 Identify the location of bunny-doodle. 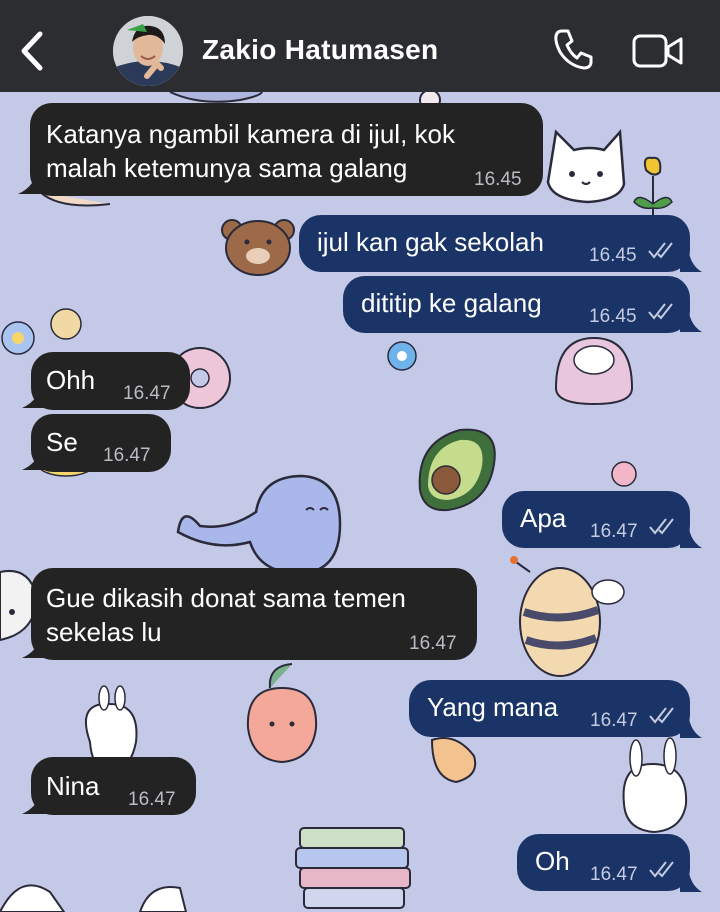
(655, 785).